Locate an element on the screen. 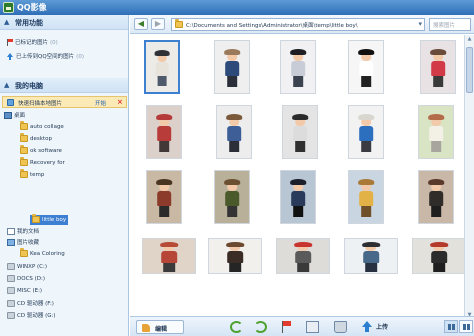 The width and height of the screenshot is (474, 336). list-view-icon is located at coordinates (466, 327).